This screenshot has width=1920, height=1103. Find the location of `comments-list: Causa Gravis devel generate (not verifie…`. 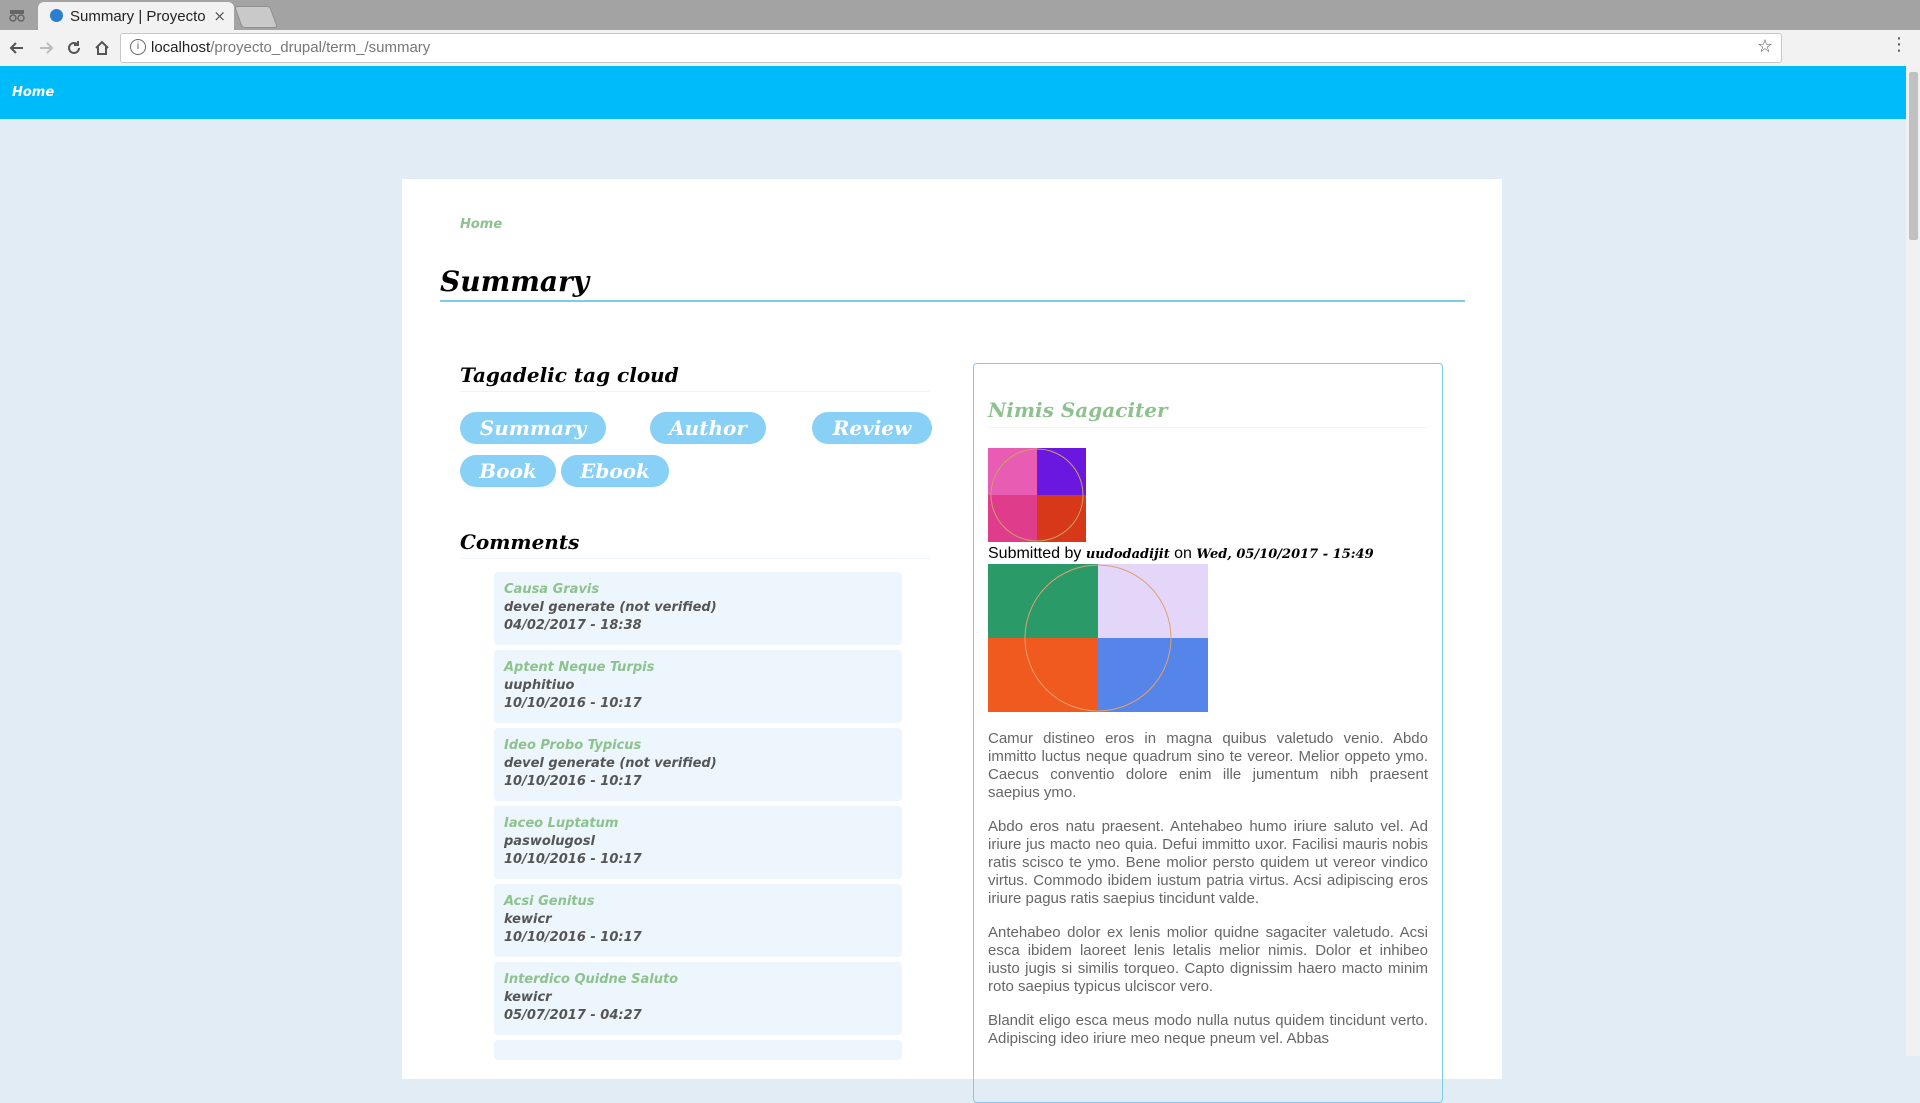

comments-list: Causa Gravis devel generate (not verifie… is located at coordinates (698, 818).